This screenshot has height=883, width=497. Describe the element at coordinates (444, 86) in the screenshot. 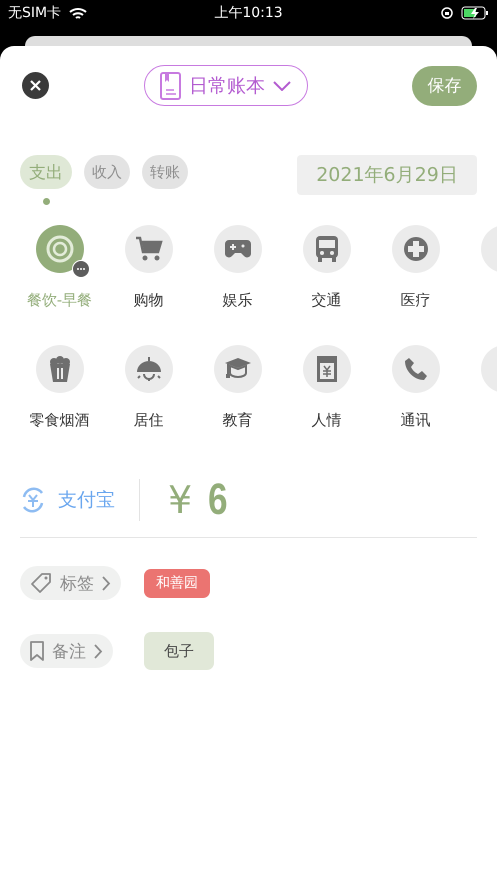

I see `save-button: 保存` at that location.